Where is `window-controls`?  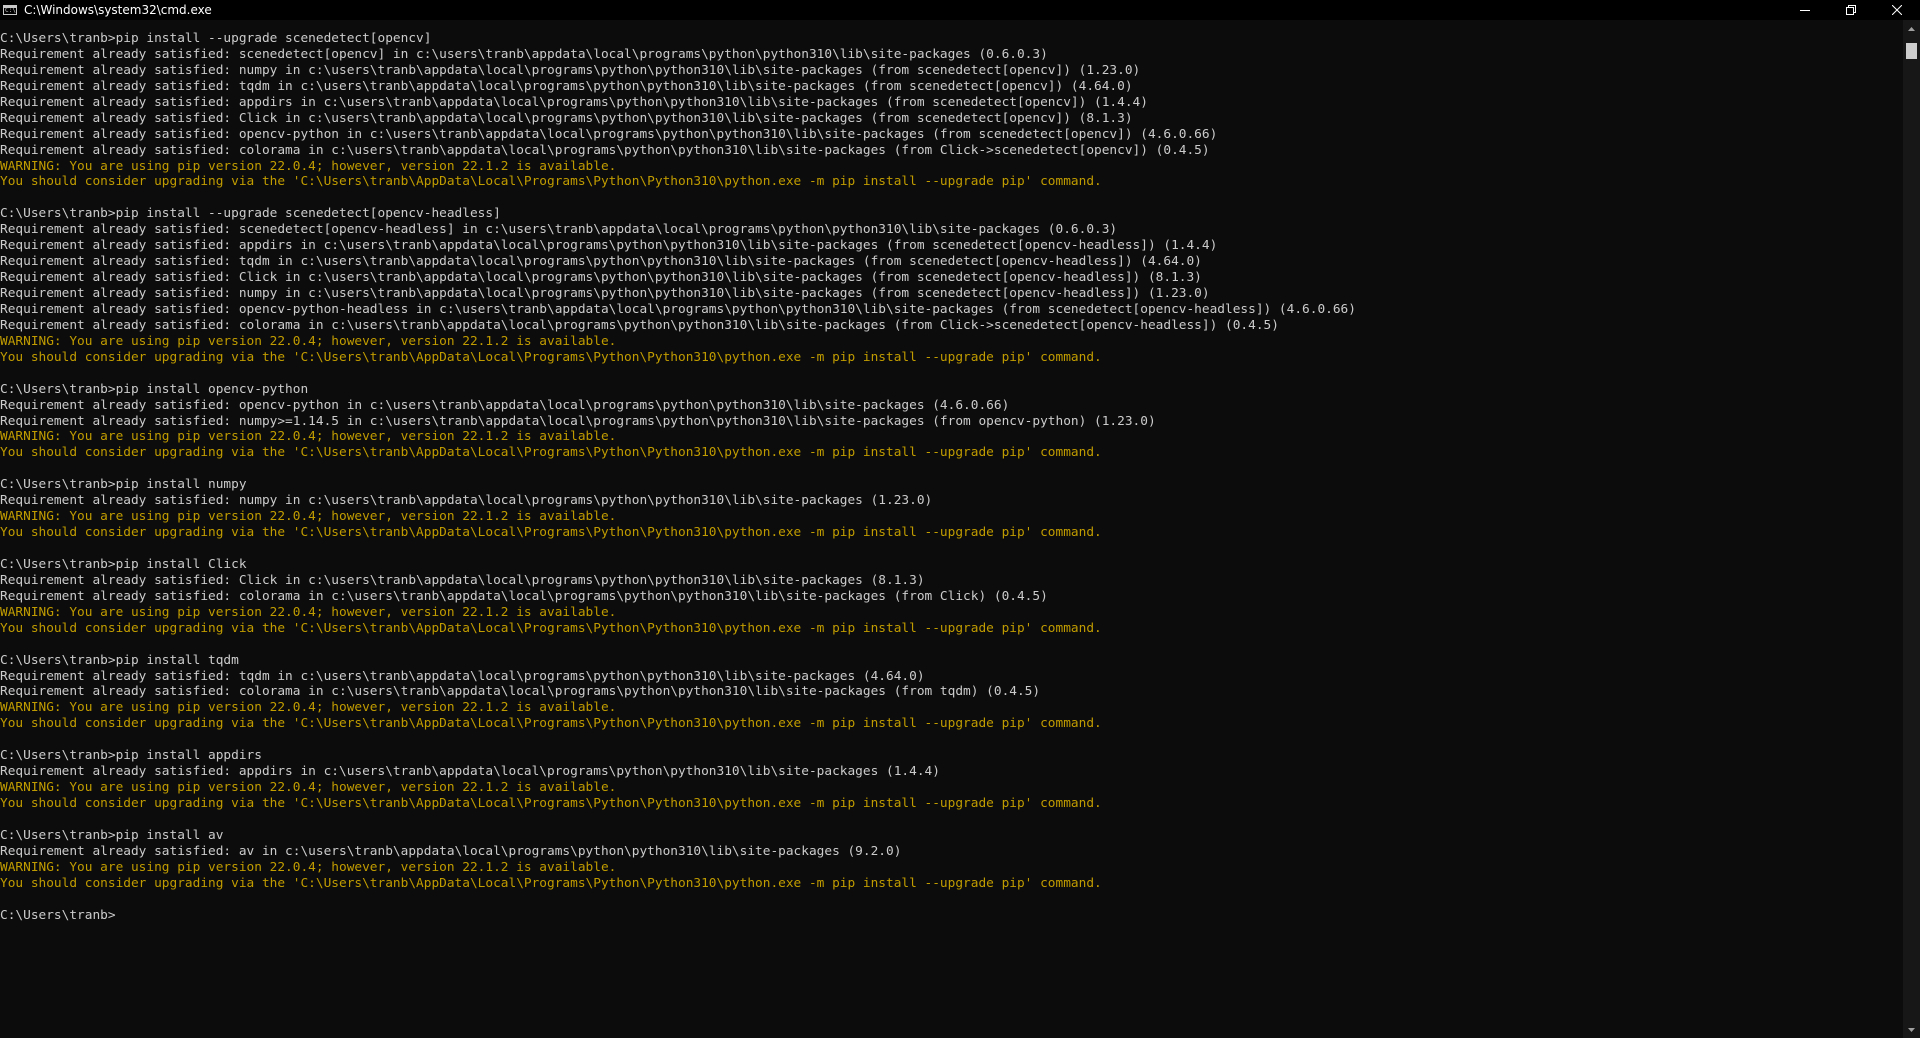 window-controls is located at coordinates (1851, 10).